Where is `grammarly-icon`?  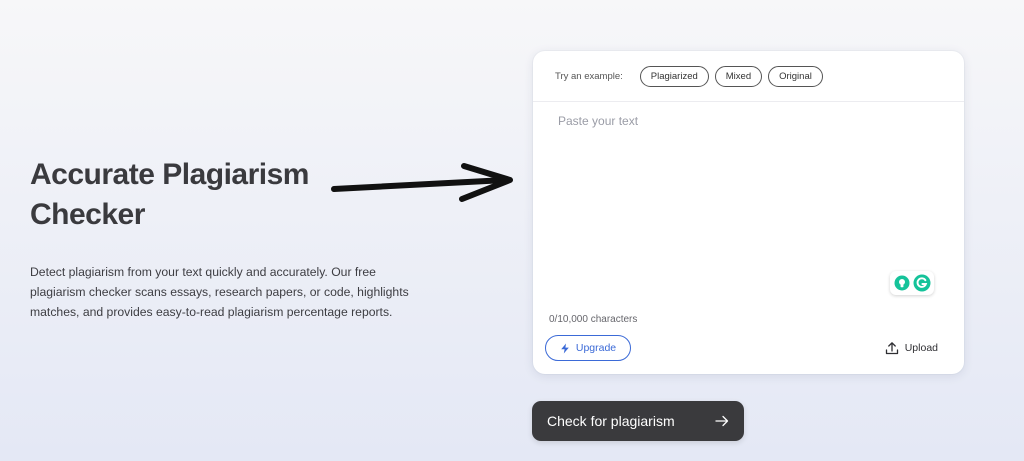 grammarly-icon is located at coordinates (922, 283).